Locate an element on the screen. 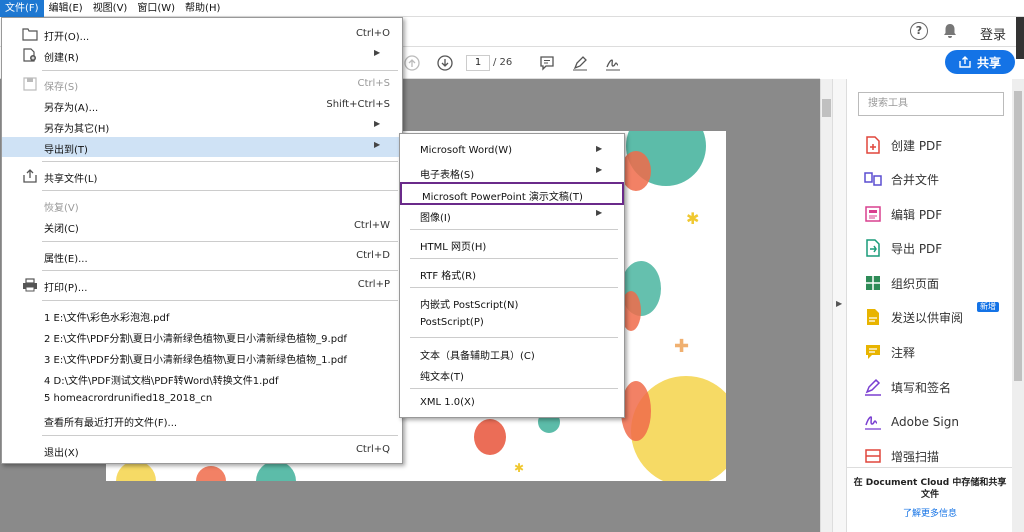 Image resolution: width=1024 pixels, height=532 pixels. blob-red-small is located at coordinates (490, 437).